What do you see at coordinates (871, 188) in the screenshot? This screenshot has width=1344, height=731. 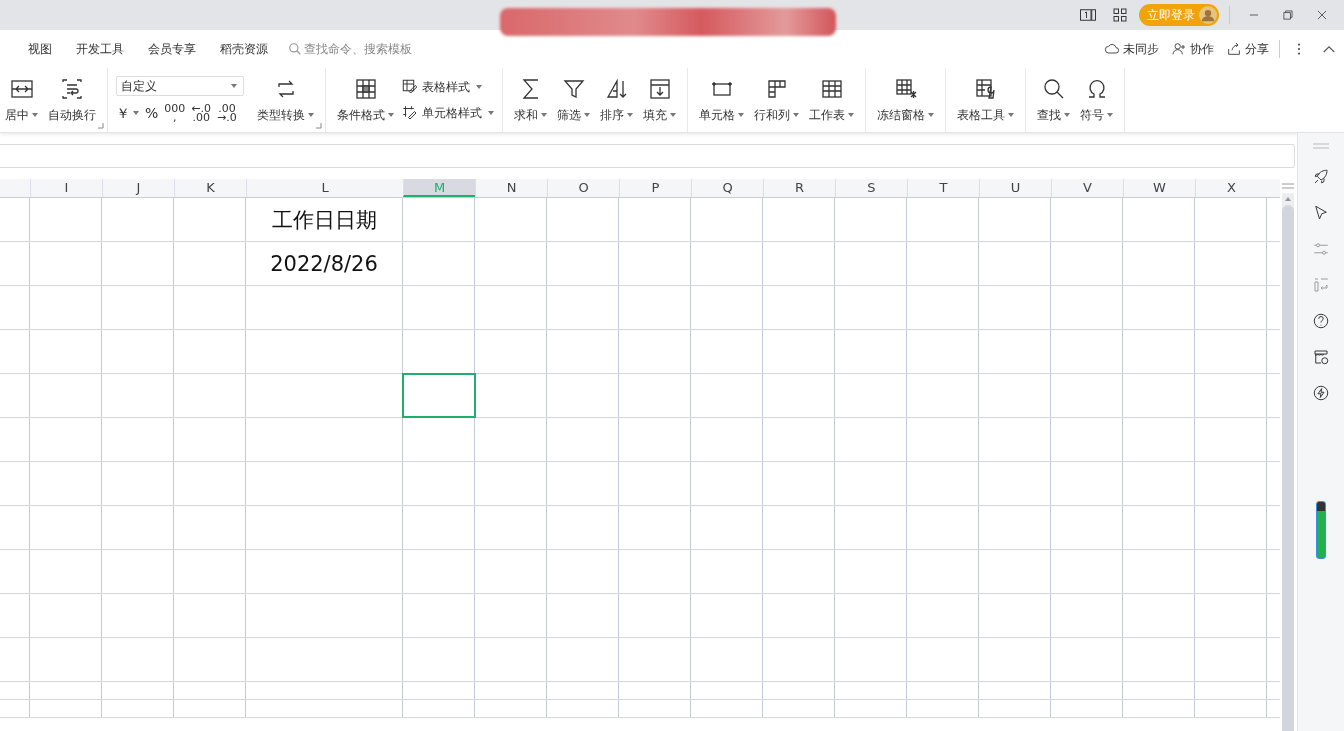 I see `column-header: S` at bounding box center [871, 188].